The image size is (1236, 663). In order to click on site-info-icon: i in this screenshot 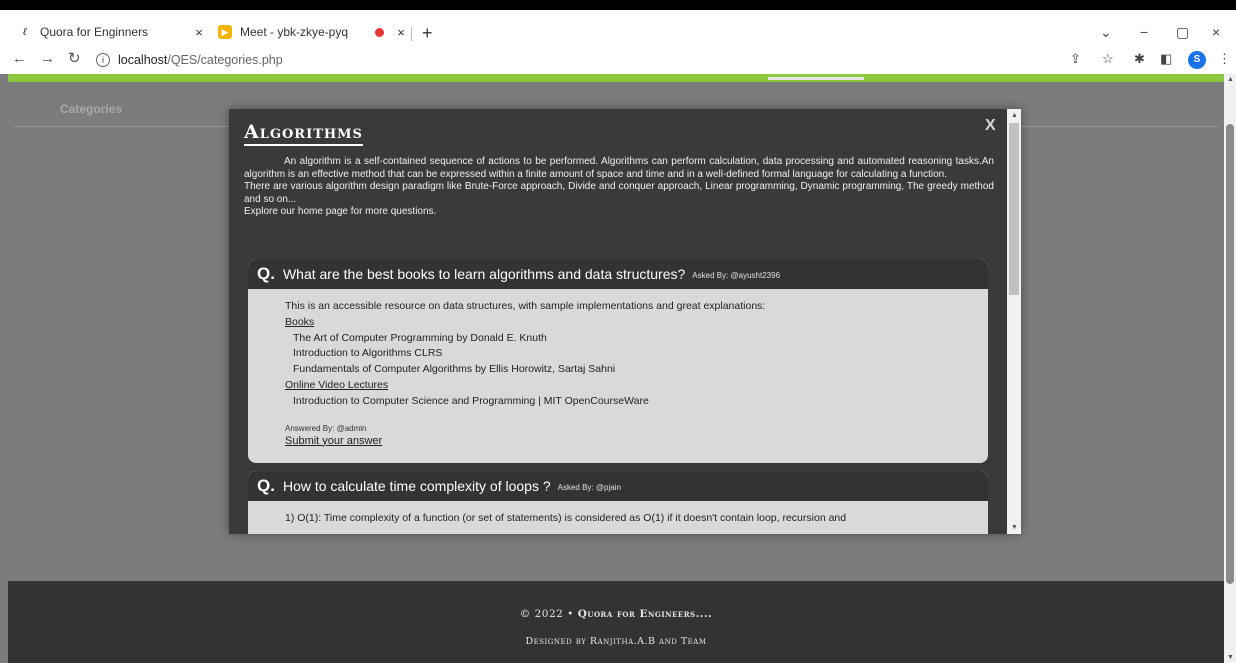, I will do `click(103, 60)`.